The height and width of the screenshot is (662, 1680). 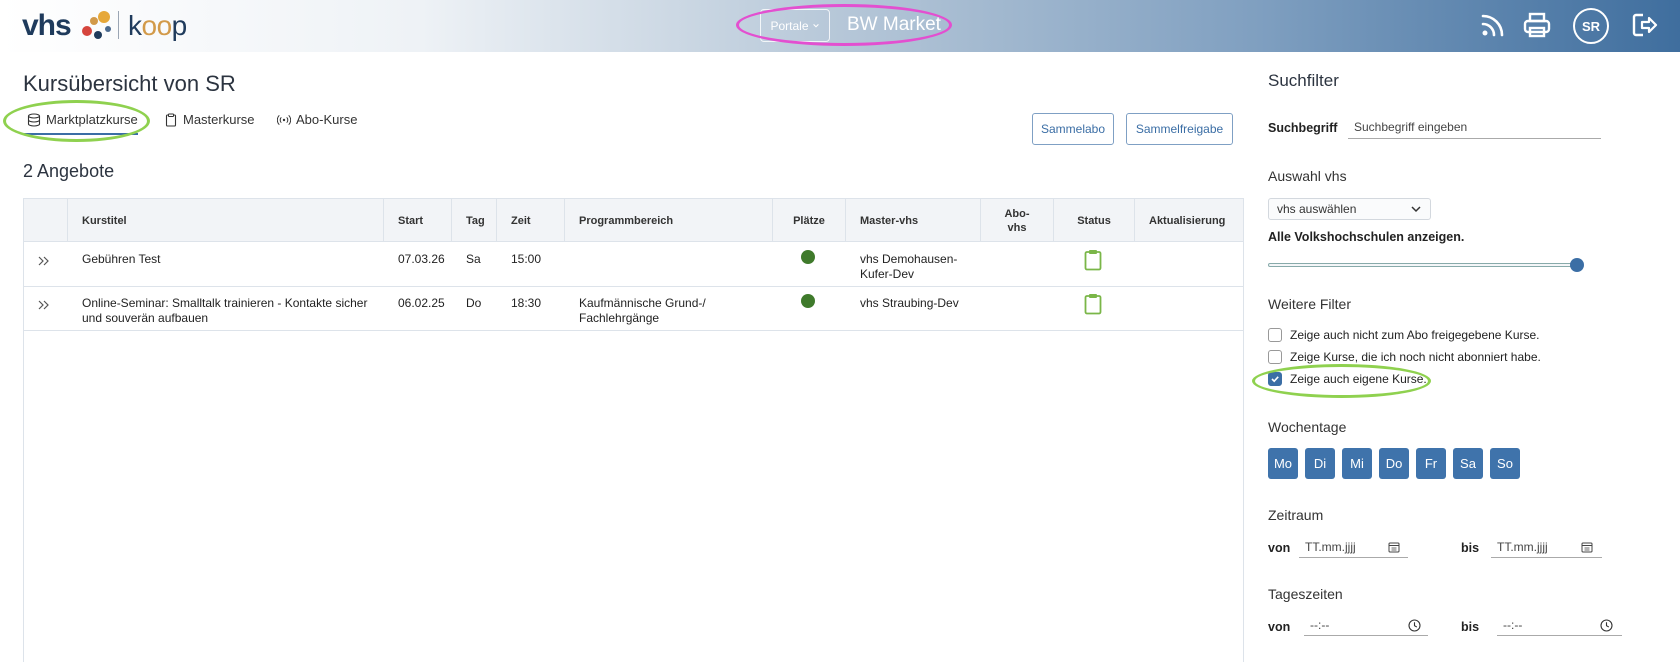 What do you see at coordinates (1307, 176) in the screenshot?
I see `auswahl-vhs-label: Auswahl vhs` at bounding box center [1307, 176].